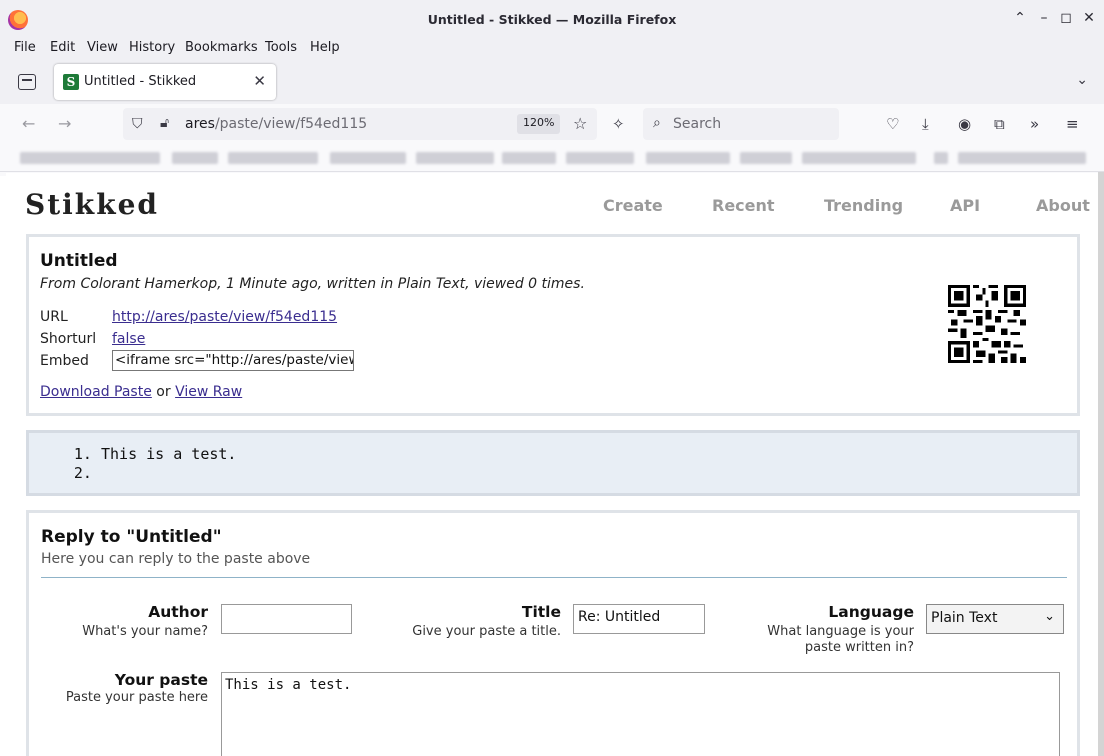  I want to click on tab-active: S Untitled - Stikked ✕, so click(165, 82).